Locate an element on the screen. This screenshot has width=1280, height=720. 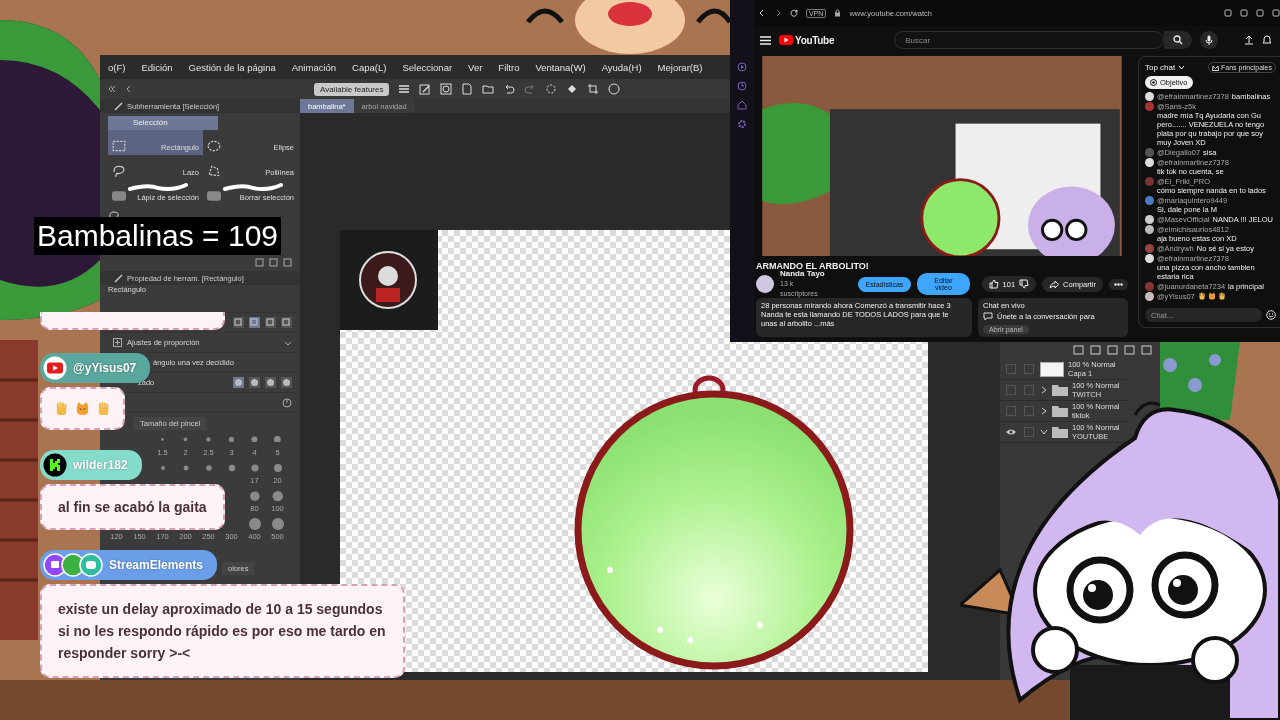
share-arrow-icon is located at coordinates (1054, 284).